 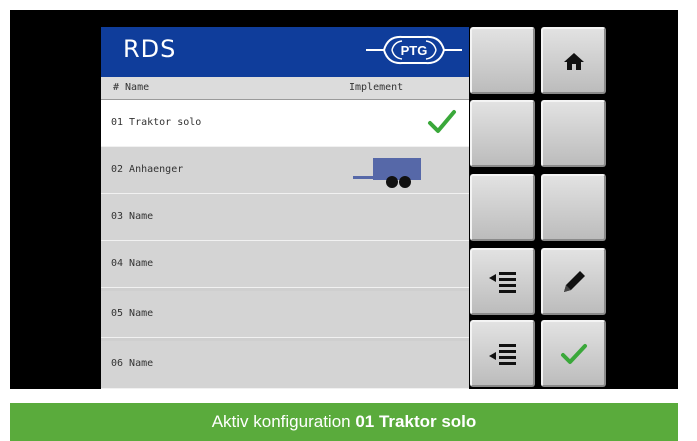 I want to click on list-item-label: 01 Traktor solo, so click(x=156, y=122).